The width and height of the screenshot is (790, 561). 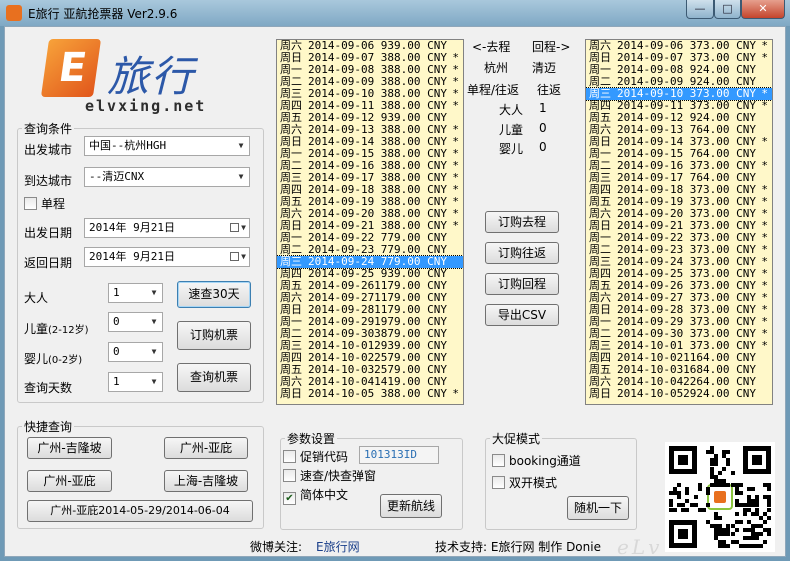 I want to click on to-city-display: 清迈, so click(x=544, y=68).